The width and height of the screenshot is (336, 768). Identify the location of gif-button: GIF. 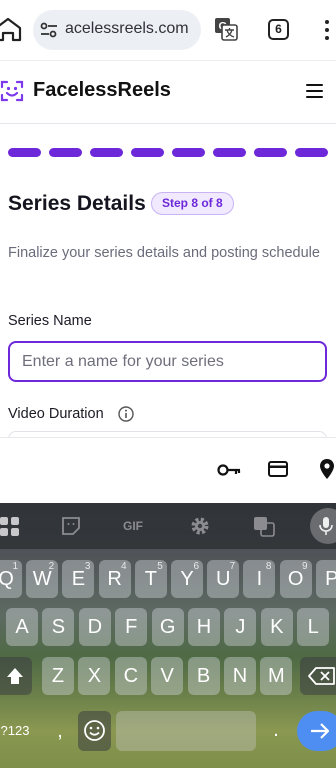
(133, 526).